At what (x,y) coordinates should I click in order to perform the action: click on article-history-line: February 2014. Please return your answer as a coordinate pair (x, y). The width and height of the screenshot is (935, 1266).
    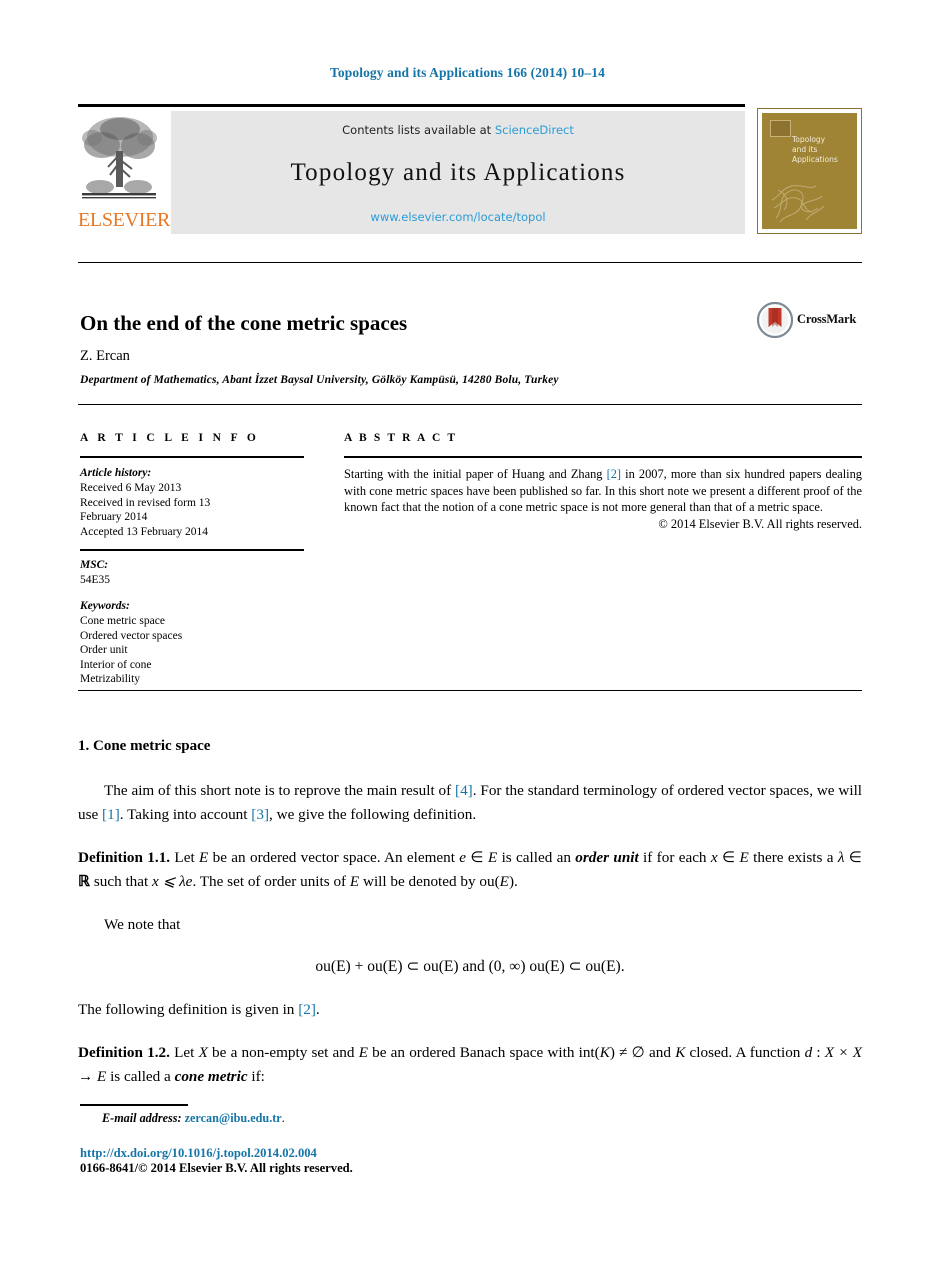
    Looking at the image, I should click on (114, 517).